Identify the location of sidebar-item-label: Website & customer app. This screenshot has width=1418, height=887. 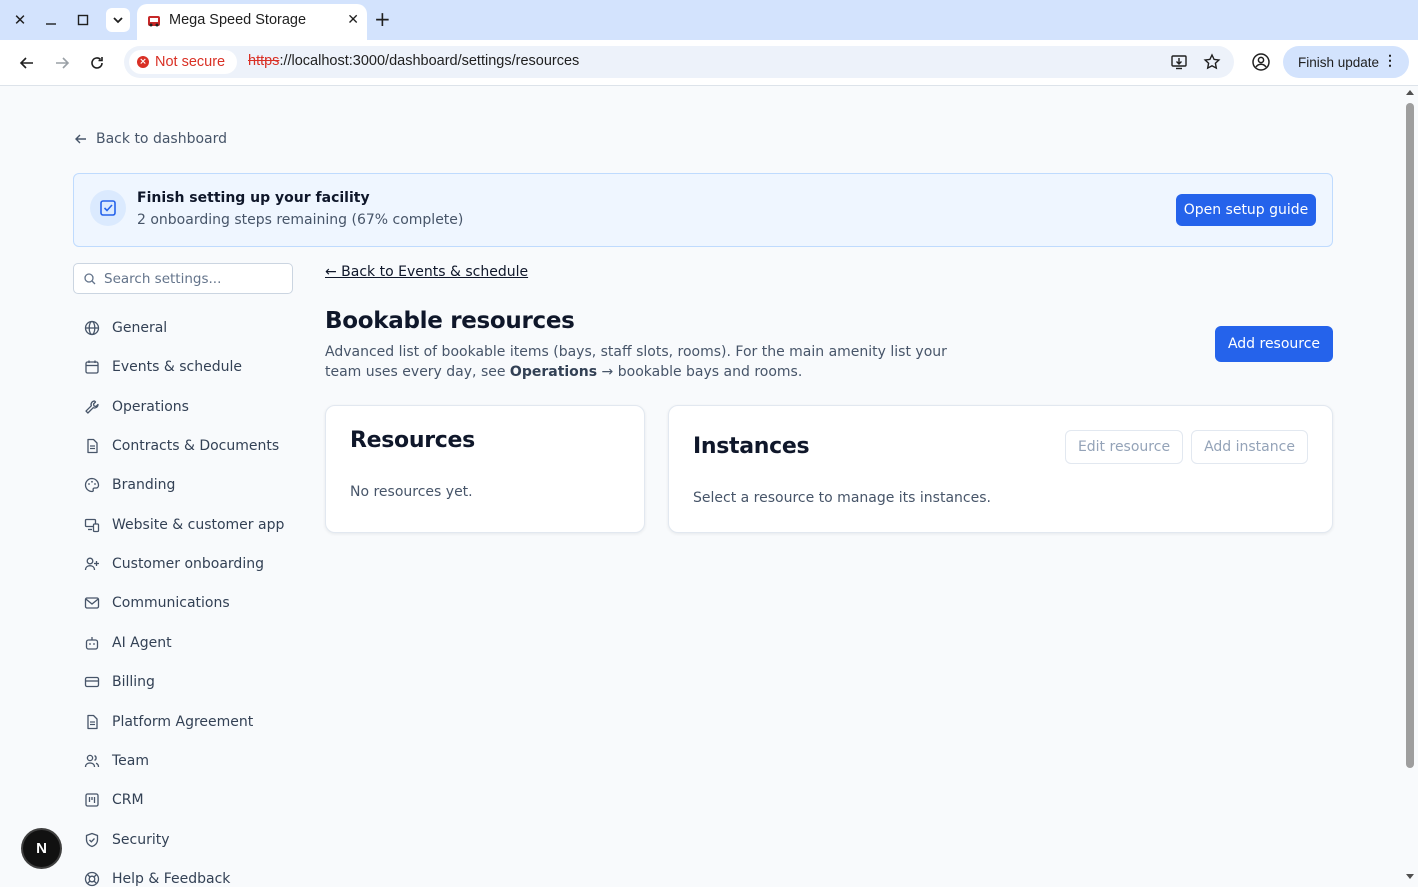
(198, 525).